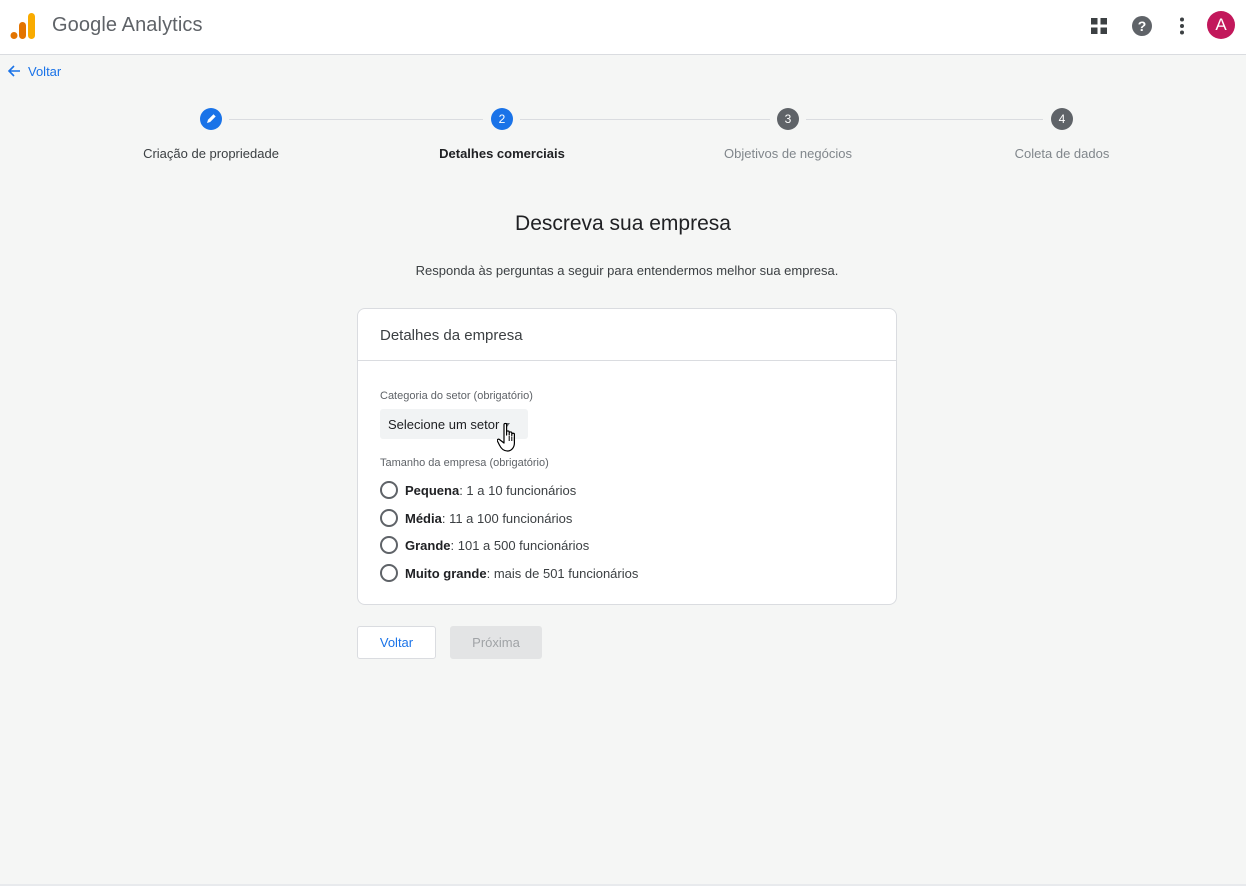 This screenshot has width=1246, height=886. Describe the element at coordinates (432, 490) in the screenshot. I see `size-option-name: Pequena` at that location.